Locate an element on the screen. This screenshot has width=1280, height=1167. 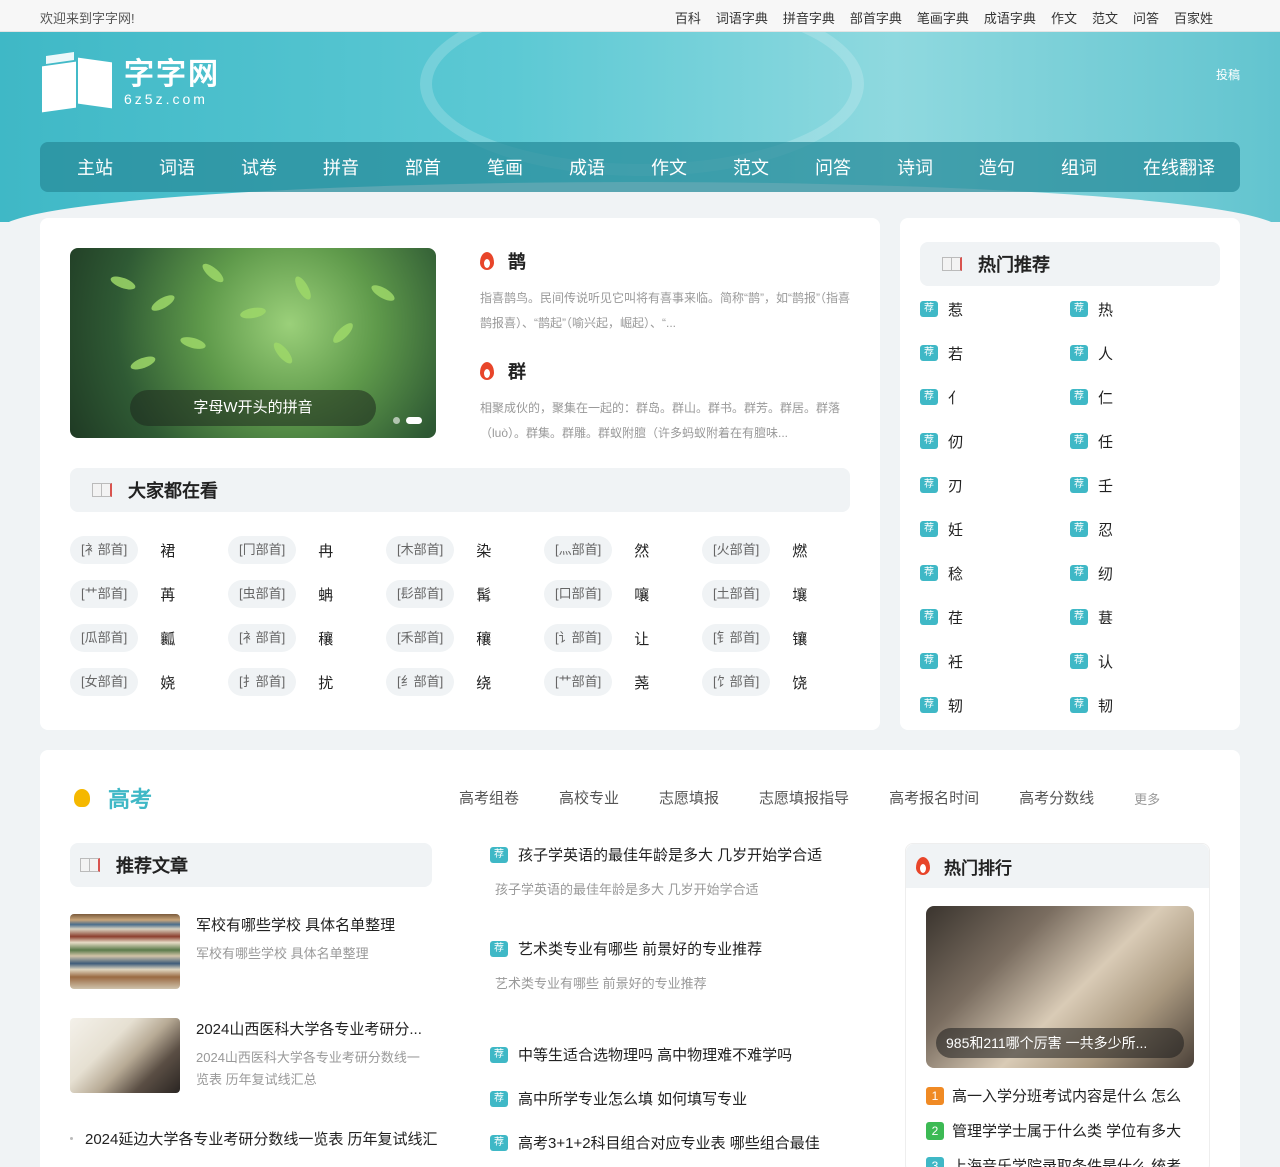
hot-item: 荐仞 is located at coordinates (995, 441).